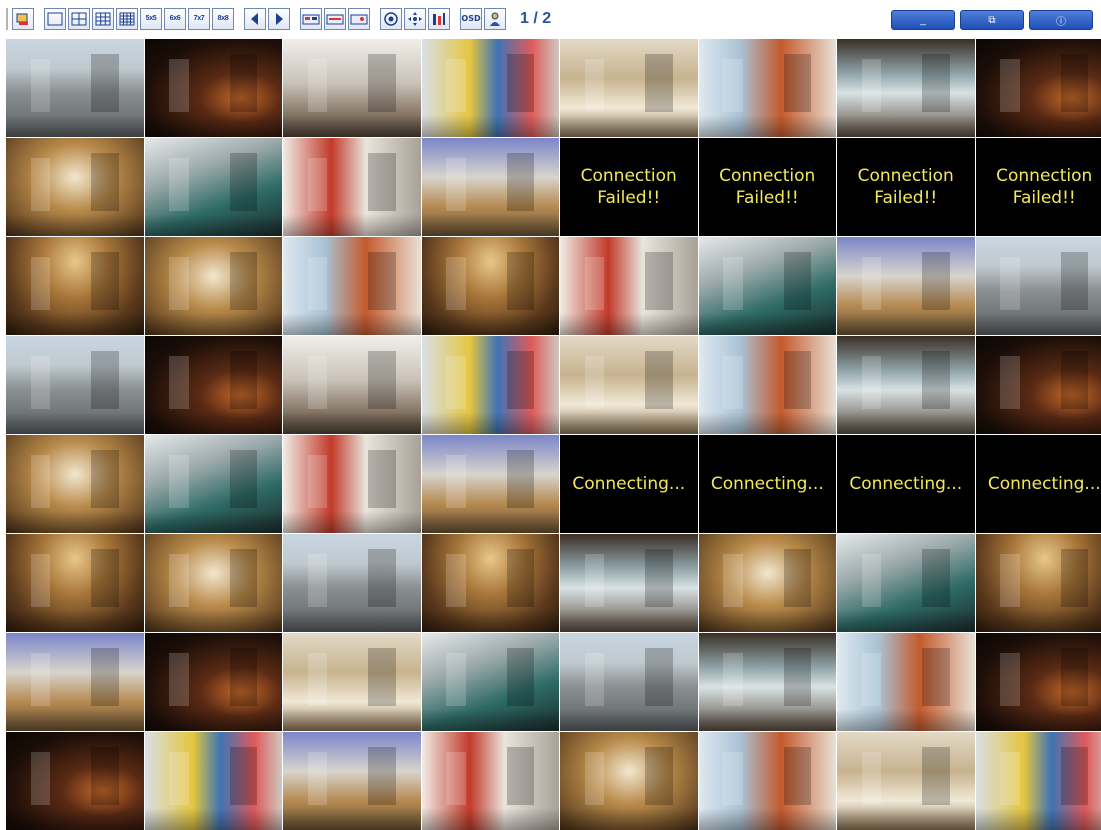  What do you see at coordinates (629, 187) in the screenshot?
I see `camera-tile-13: Connection Failed!!` at bounding box center [629, 187].